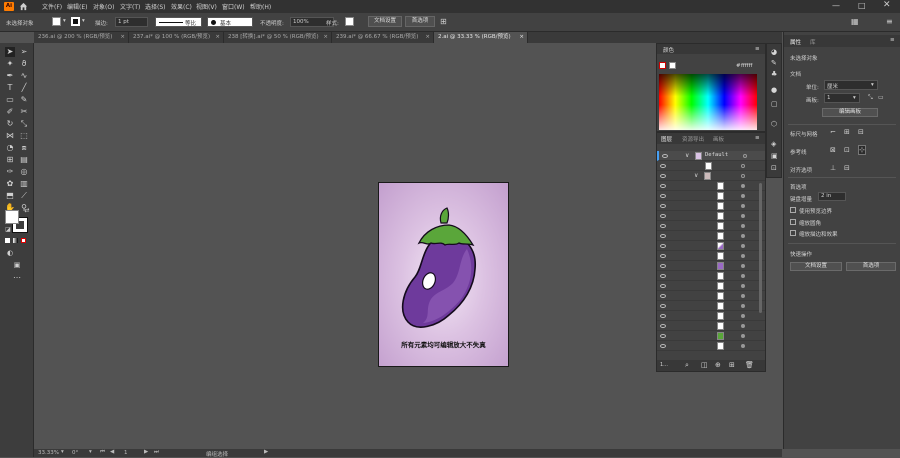  I want to click on first-artboard-icon: ⏮, so click(102, 452).